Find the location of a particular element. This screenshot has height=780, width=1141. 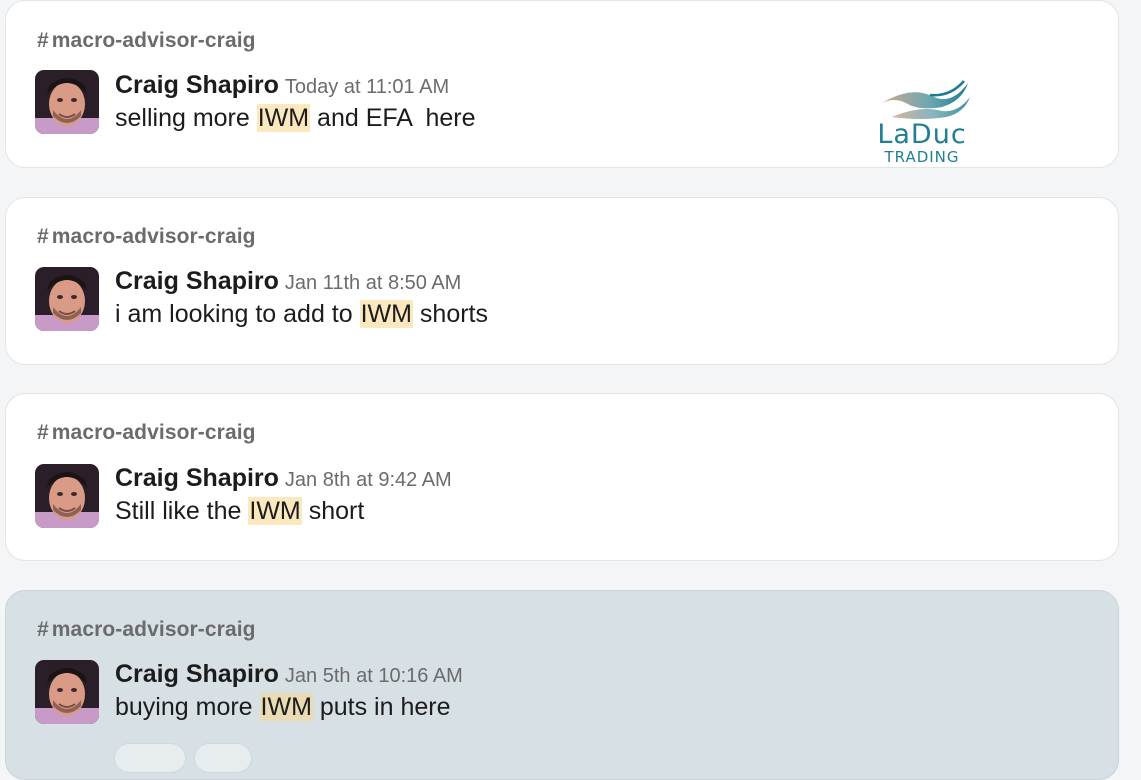

message-text: selling more IWM and EFA here is located at coordinates (295, 118).